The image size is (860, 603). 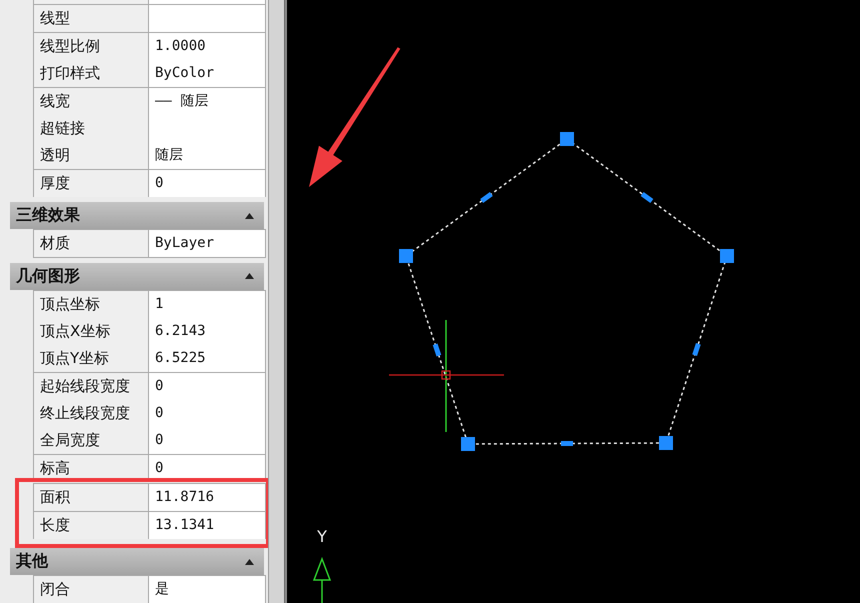 I want to click on section-header: 其他, so click(x=137, y=562).